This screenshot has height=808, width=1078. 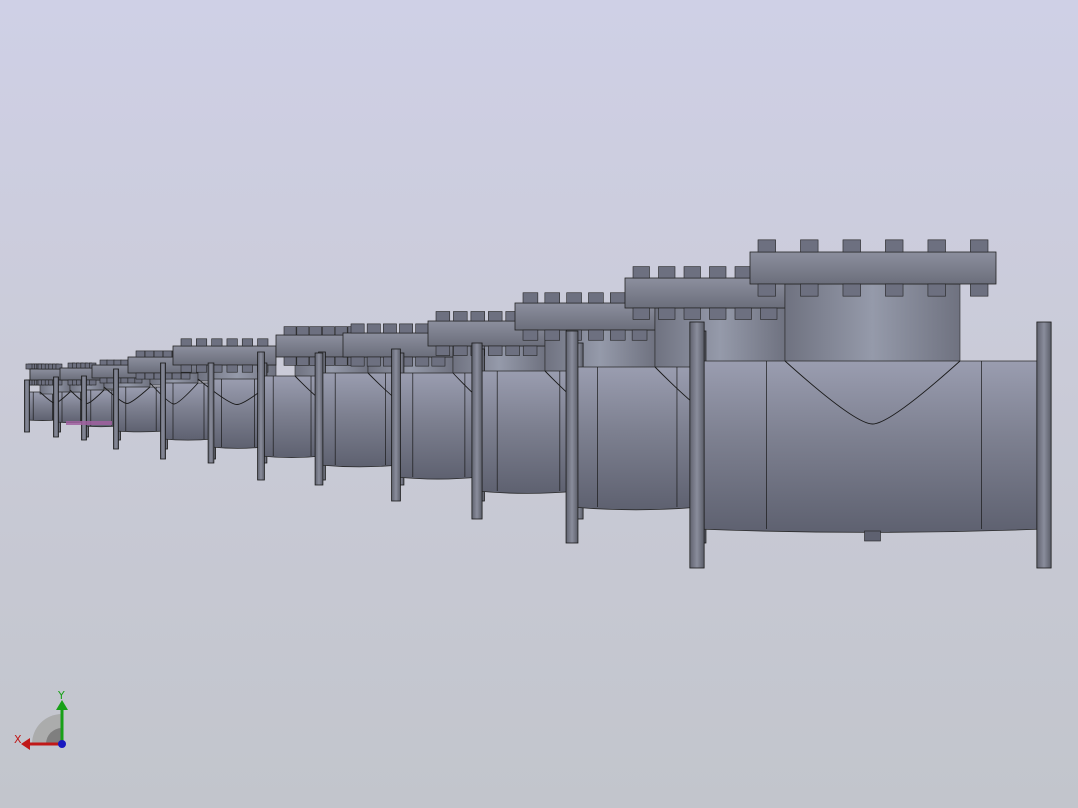 I want to click on outlet-flange, so click(x=1044, y=445).